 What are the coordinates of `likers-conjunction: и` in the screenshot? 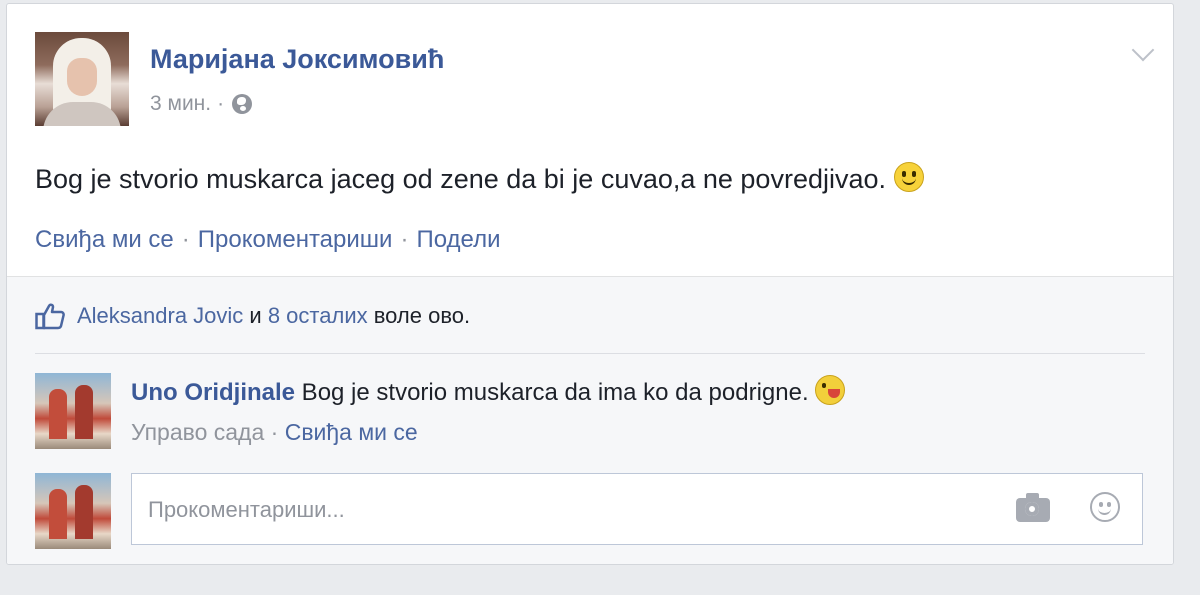 It's located at (255, 315).